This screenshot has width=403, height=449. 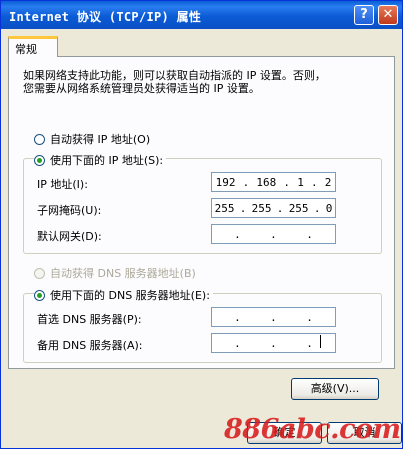 I want to click on ip-address-field: 192. 168. 1. 2, so click(x=273, y=182).